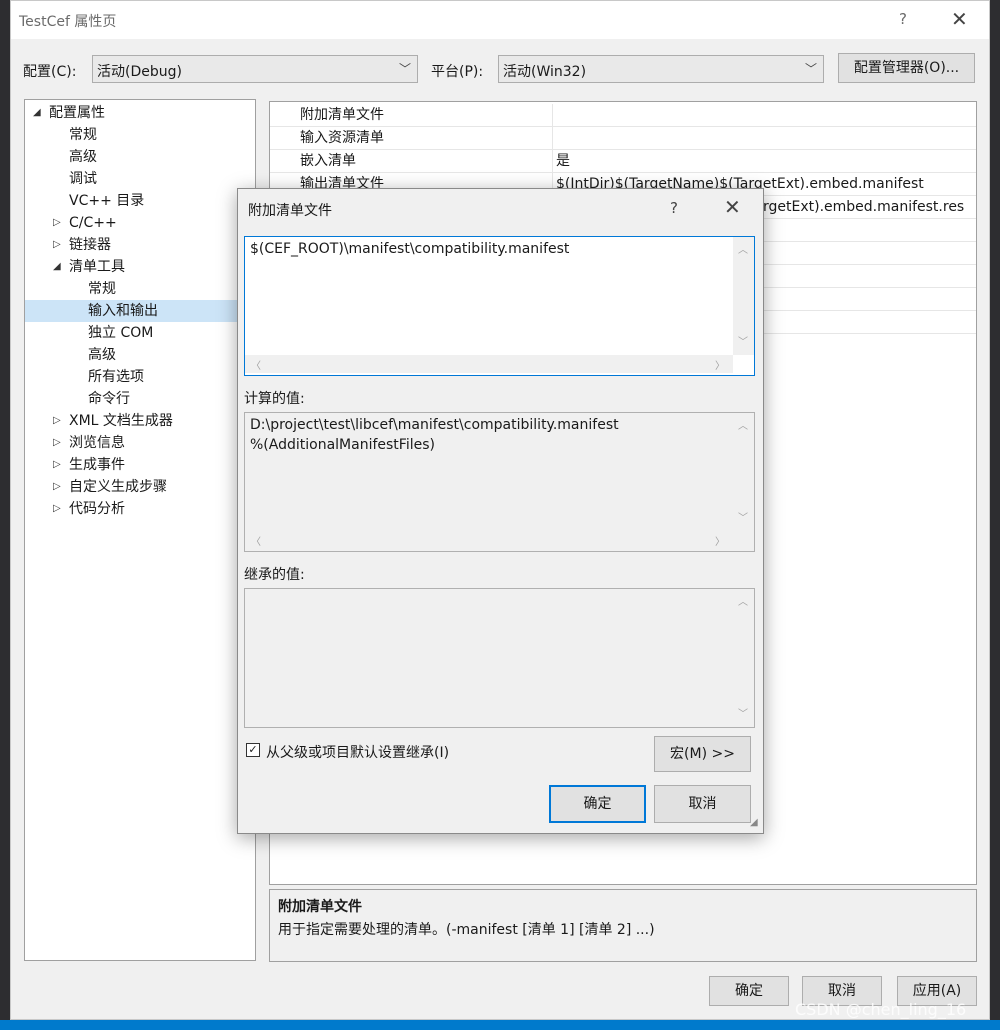  Describe the element at coordinates (93, 223) in the screenshot. I see `tree-item-label: C/C++` at that location.